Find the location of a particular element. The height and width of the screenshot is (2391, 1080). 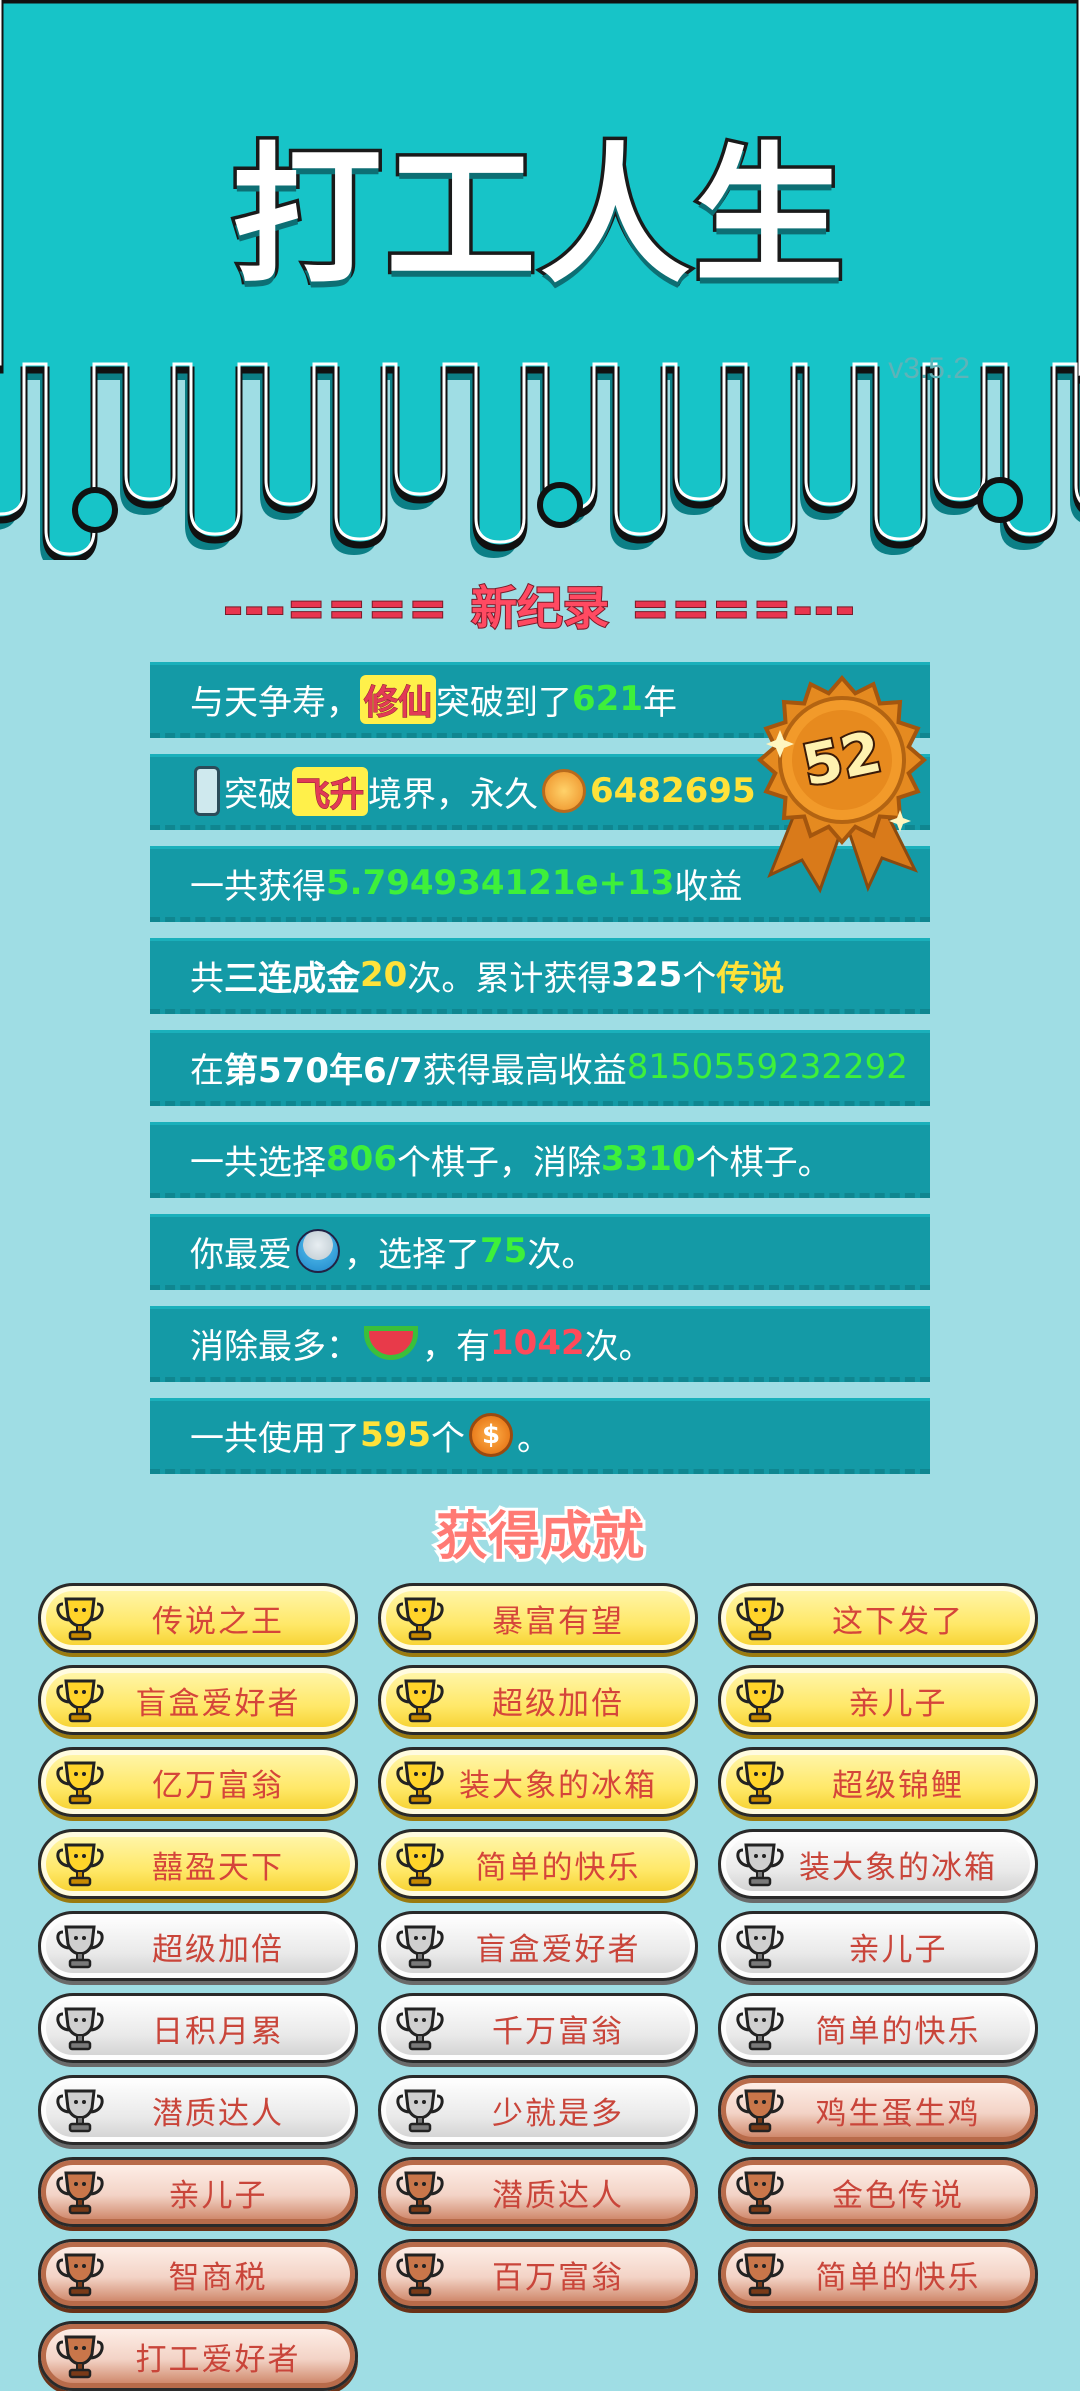

record-text: 5.794934121e+13 is located at coordinates (500, 883).